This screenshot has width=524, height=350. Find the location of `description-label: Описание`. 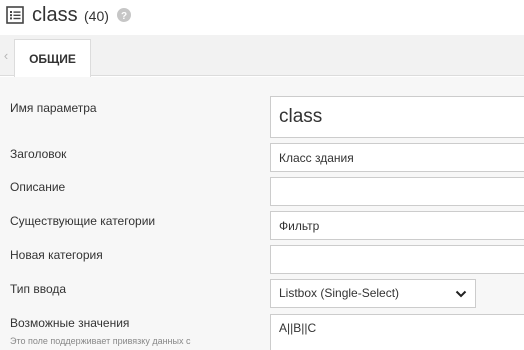

description-label: Описание is located at coordinates (38, 187).